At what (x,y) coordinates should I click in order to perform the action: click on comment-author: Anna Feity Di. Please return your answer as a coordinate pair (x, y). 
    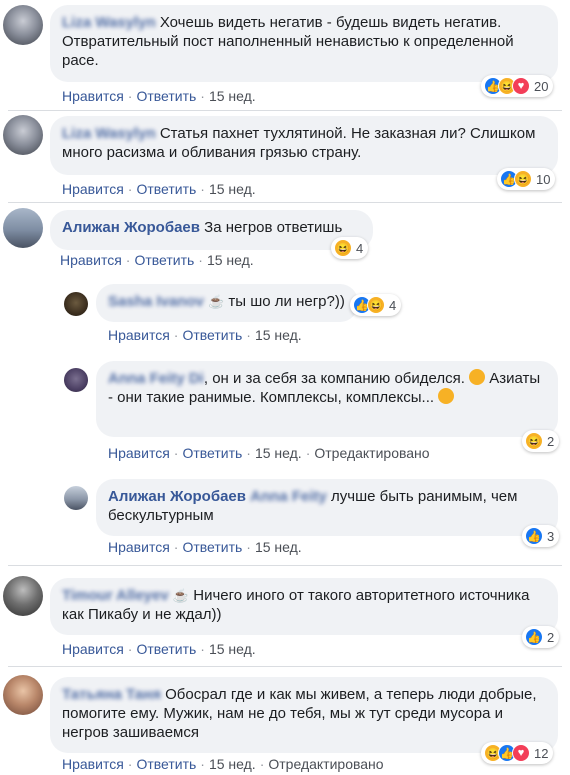
    Looking at the image, I should click on (156, 378).